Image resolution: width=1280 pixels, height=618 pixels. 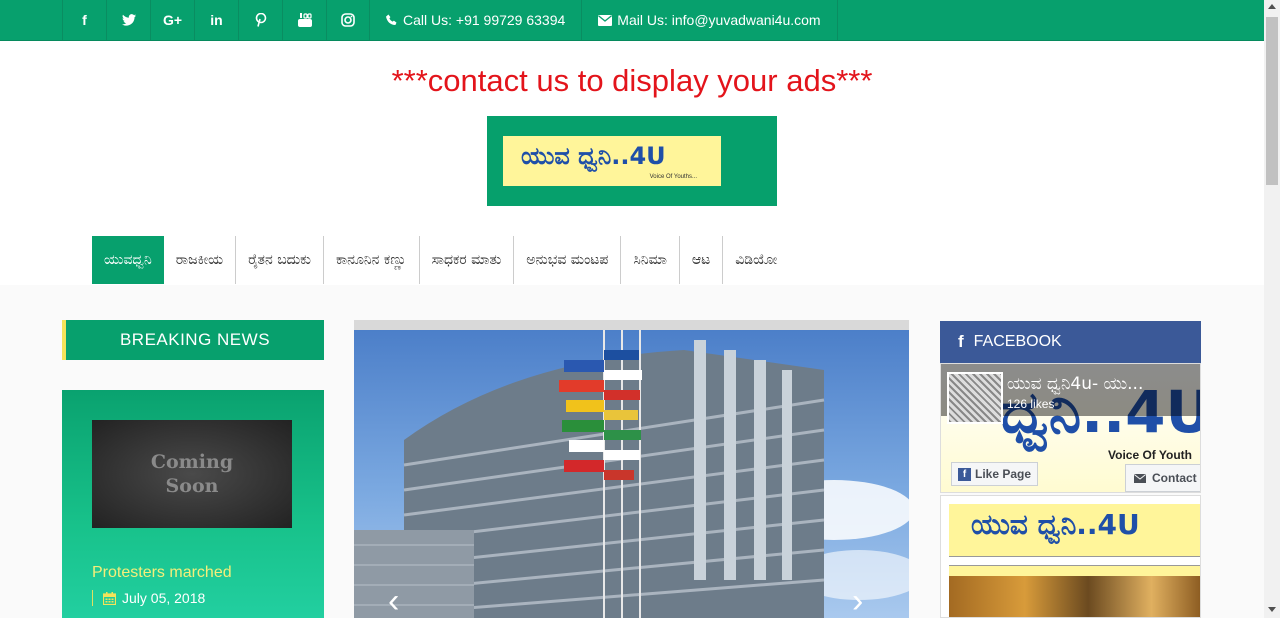 I want to click on facebook-title: FACEBOOK, so click(x=1017, y=341).